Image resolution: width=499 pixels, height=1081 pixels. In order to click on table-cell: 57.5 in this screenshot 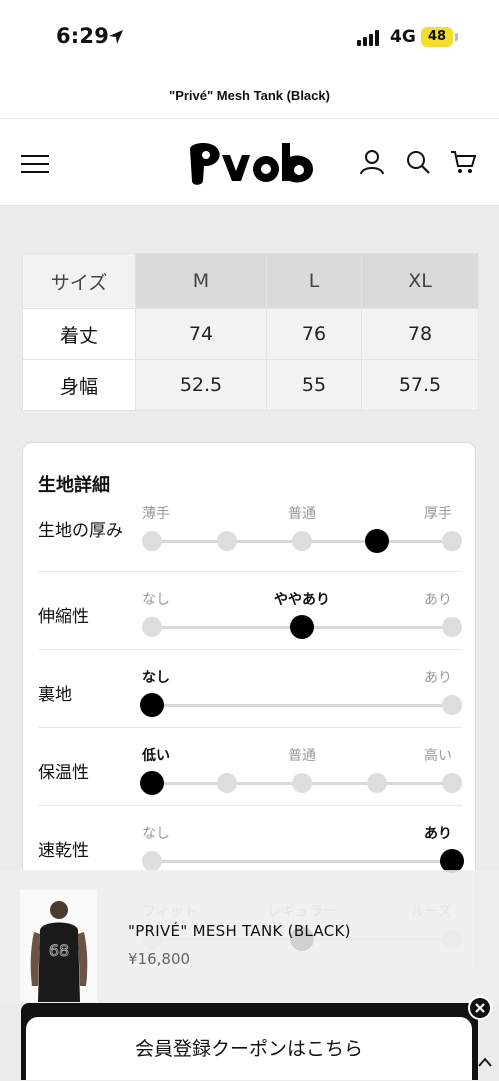, I will do `click(420, 385)`.